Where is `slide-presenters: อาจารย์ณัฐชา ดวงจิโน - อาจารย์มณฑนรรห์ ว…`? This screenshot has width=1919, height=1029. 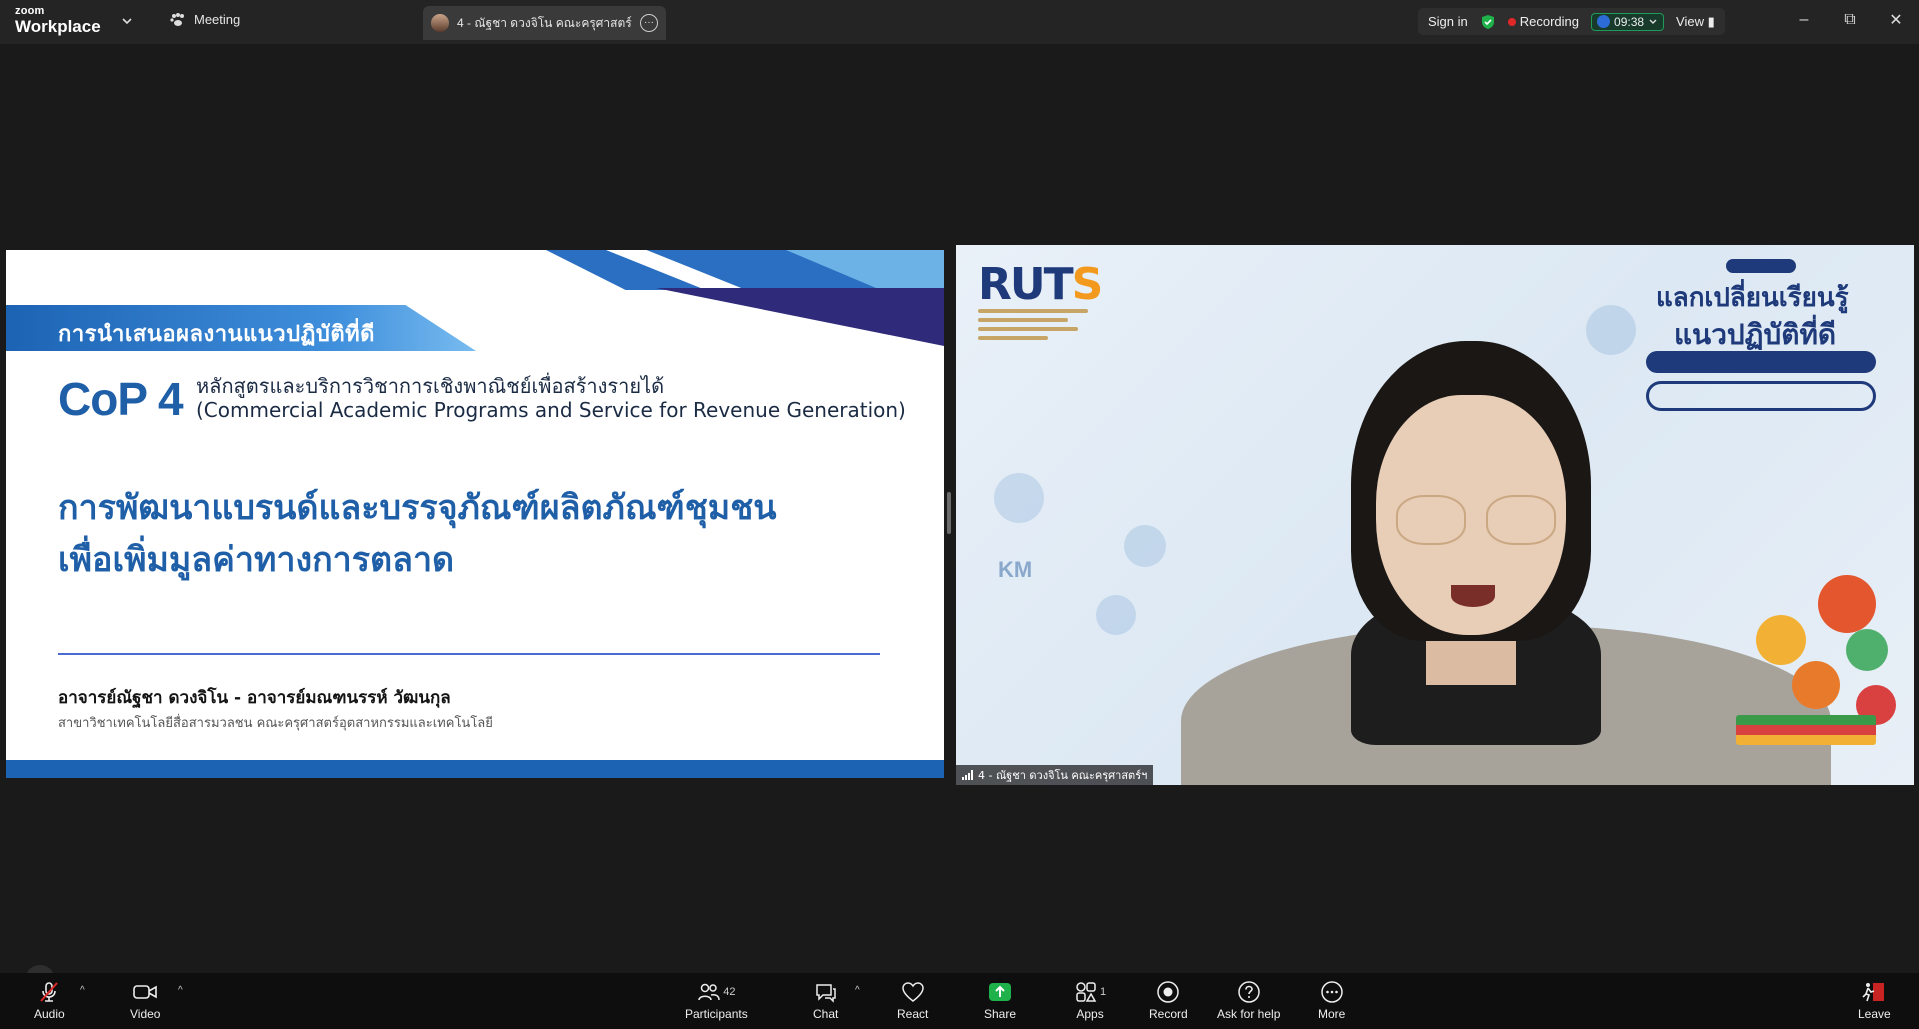
slide-presenters: อาจารย์ณัฐชา ดวงจิโน - อาจารย์มณฑนรรห์ ว… is located at coordinates (254, 698).